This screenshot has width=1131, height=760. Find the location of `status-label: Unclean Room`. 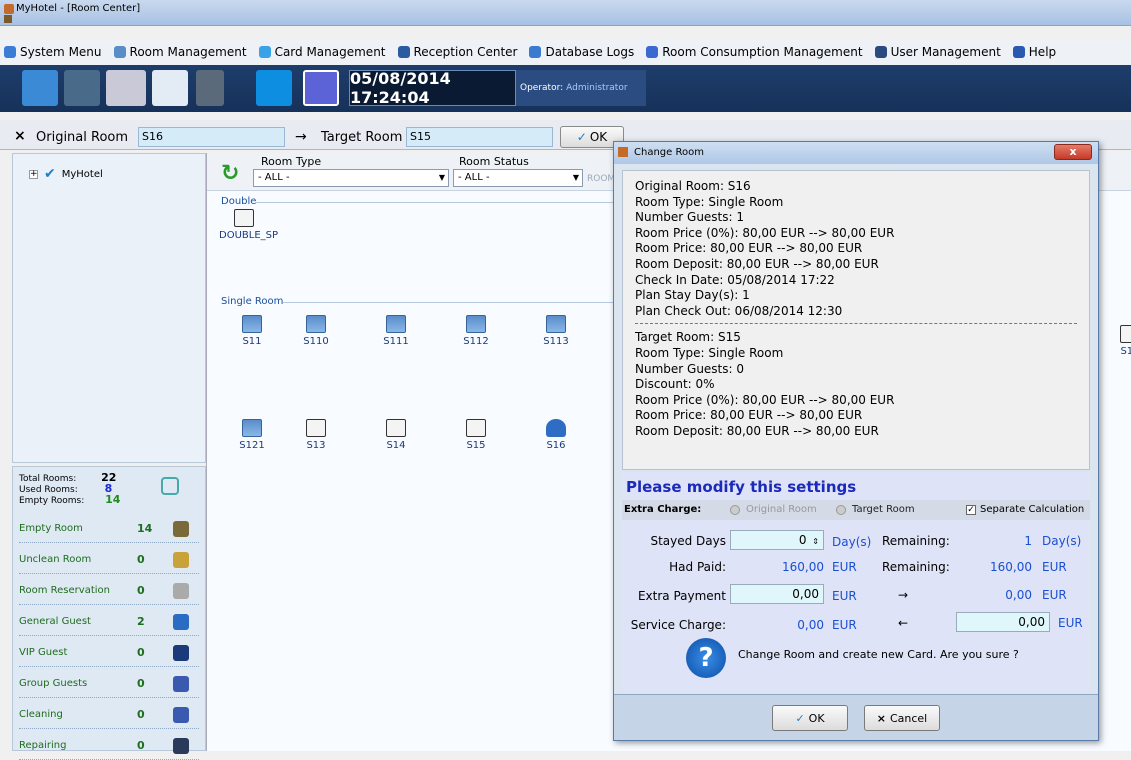

status-label: Unclean Room is located at coordinates (55, 559).